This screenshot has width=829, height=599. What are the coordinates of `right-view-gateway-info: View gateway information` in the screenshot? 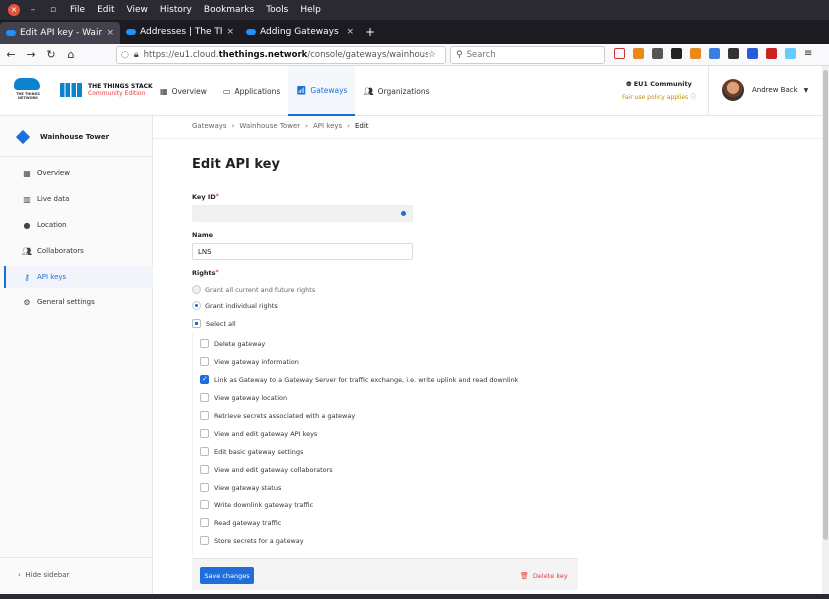 It's located at (249, 361).